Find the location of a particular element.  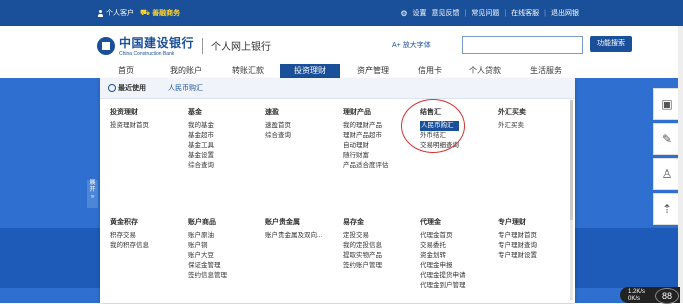

menu-link: 代理金到户管理 is located at coordinates (443, 286).